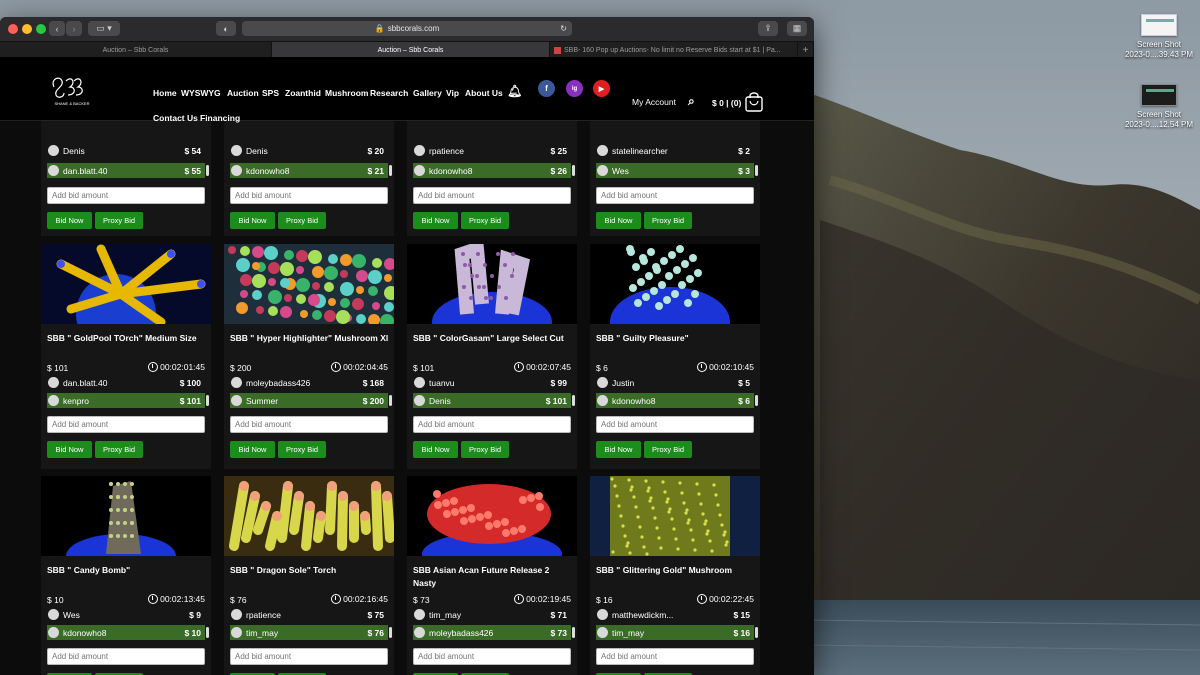 This screenshot has width=1200, height=675. Describe the element at coordinates (72, 89) in the screenshot. I see `sbb-logo: SHANE & BACKER` at that location.